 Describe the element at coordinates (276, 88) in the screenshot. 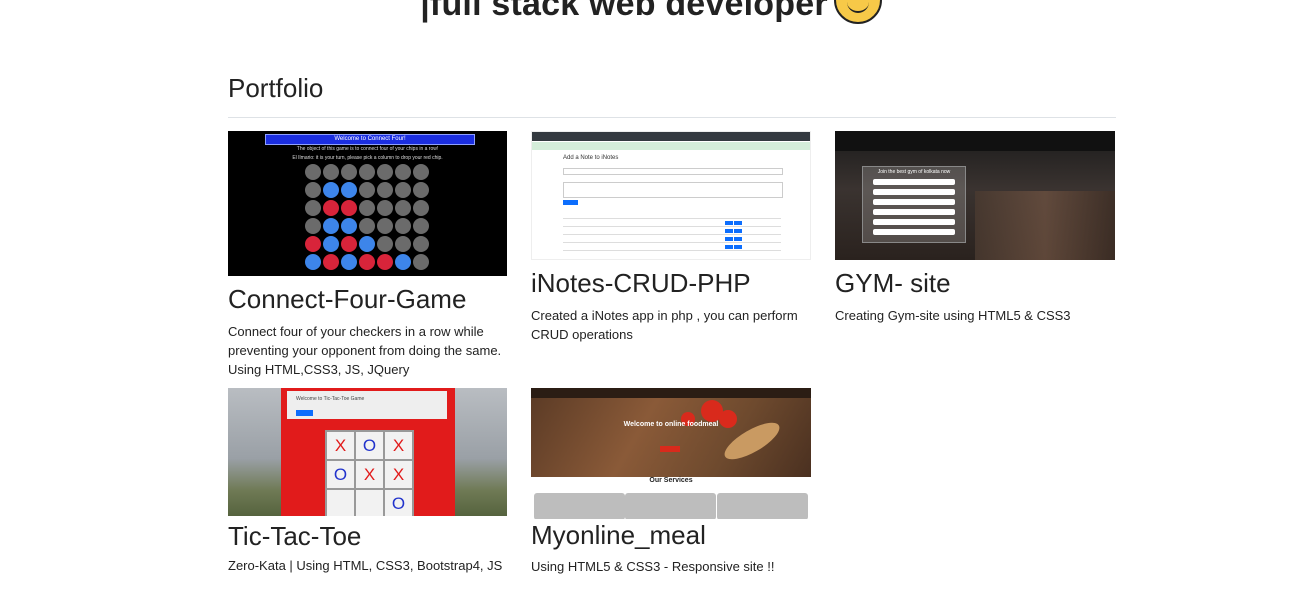

I see `section-title: Portfolio` at that location.